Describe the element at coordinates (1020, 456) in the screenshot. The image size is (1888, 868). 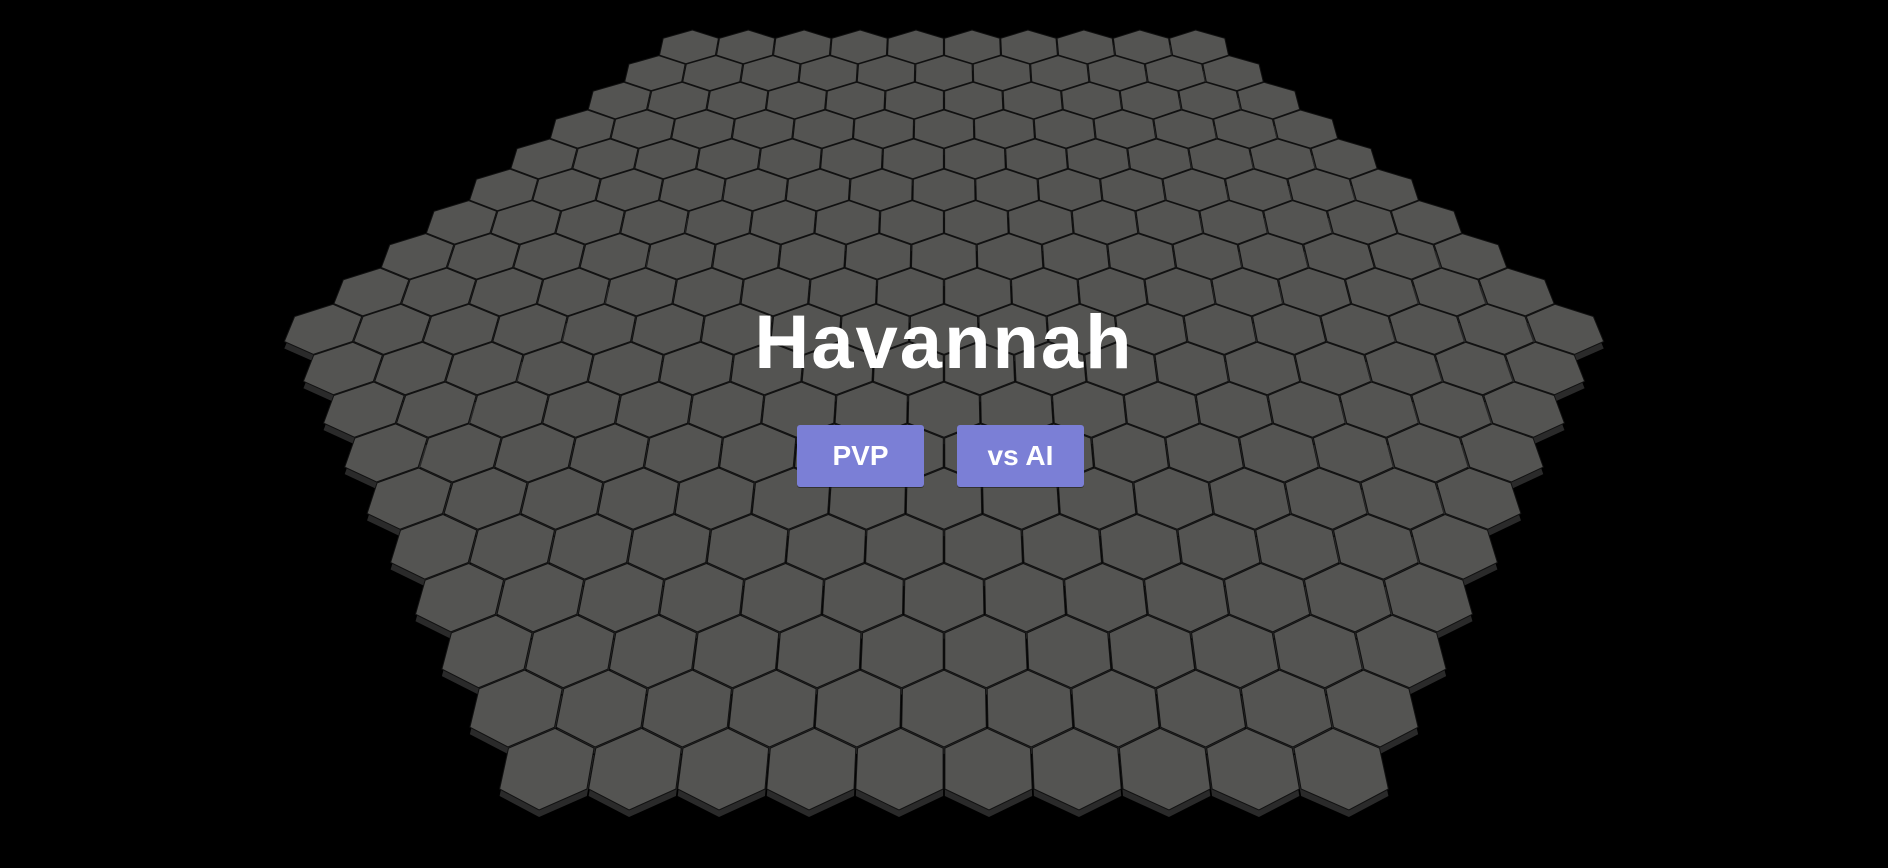
I see `vs-ai-button: vs AI` at that location.